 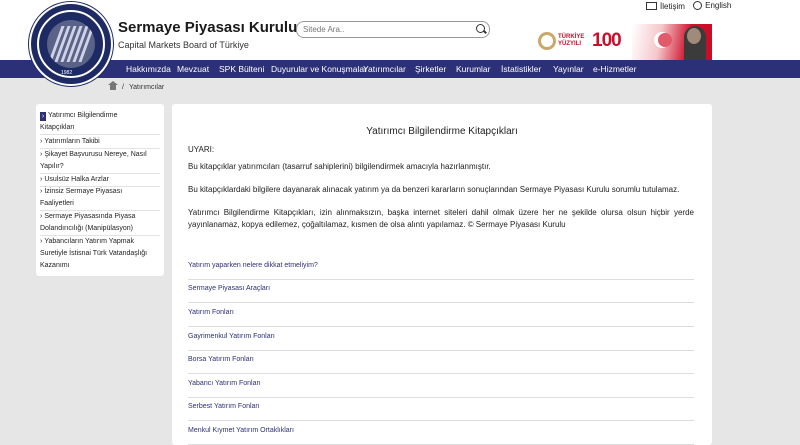 I want to click on sidebar-item-label: Yapılır?, so click(x=52, y=166).